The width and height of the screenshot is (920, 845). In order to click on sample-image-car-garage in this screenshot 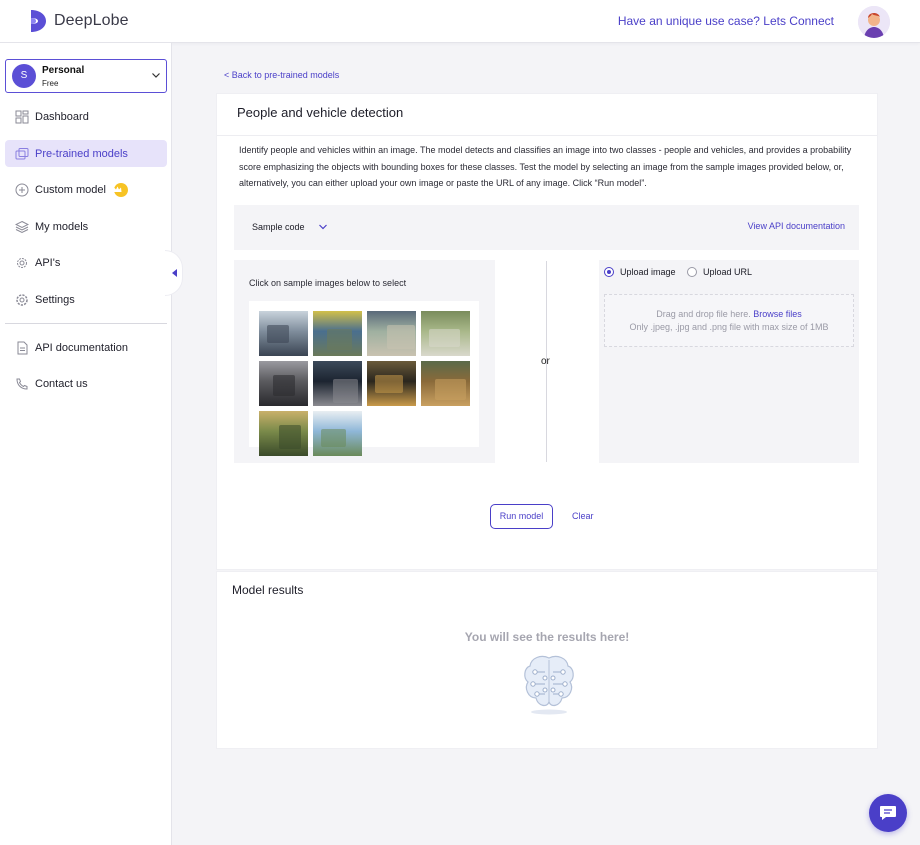, I will do `click(283, 383)`.